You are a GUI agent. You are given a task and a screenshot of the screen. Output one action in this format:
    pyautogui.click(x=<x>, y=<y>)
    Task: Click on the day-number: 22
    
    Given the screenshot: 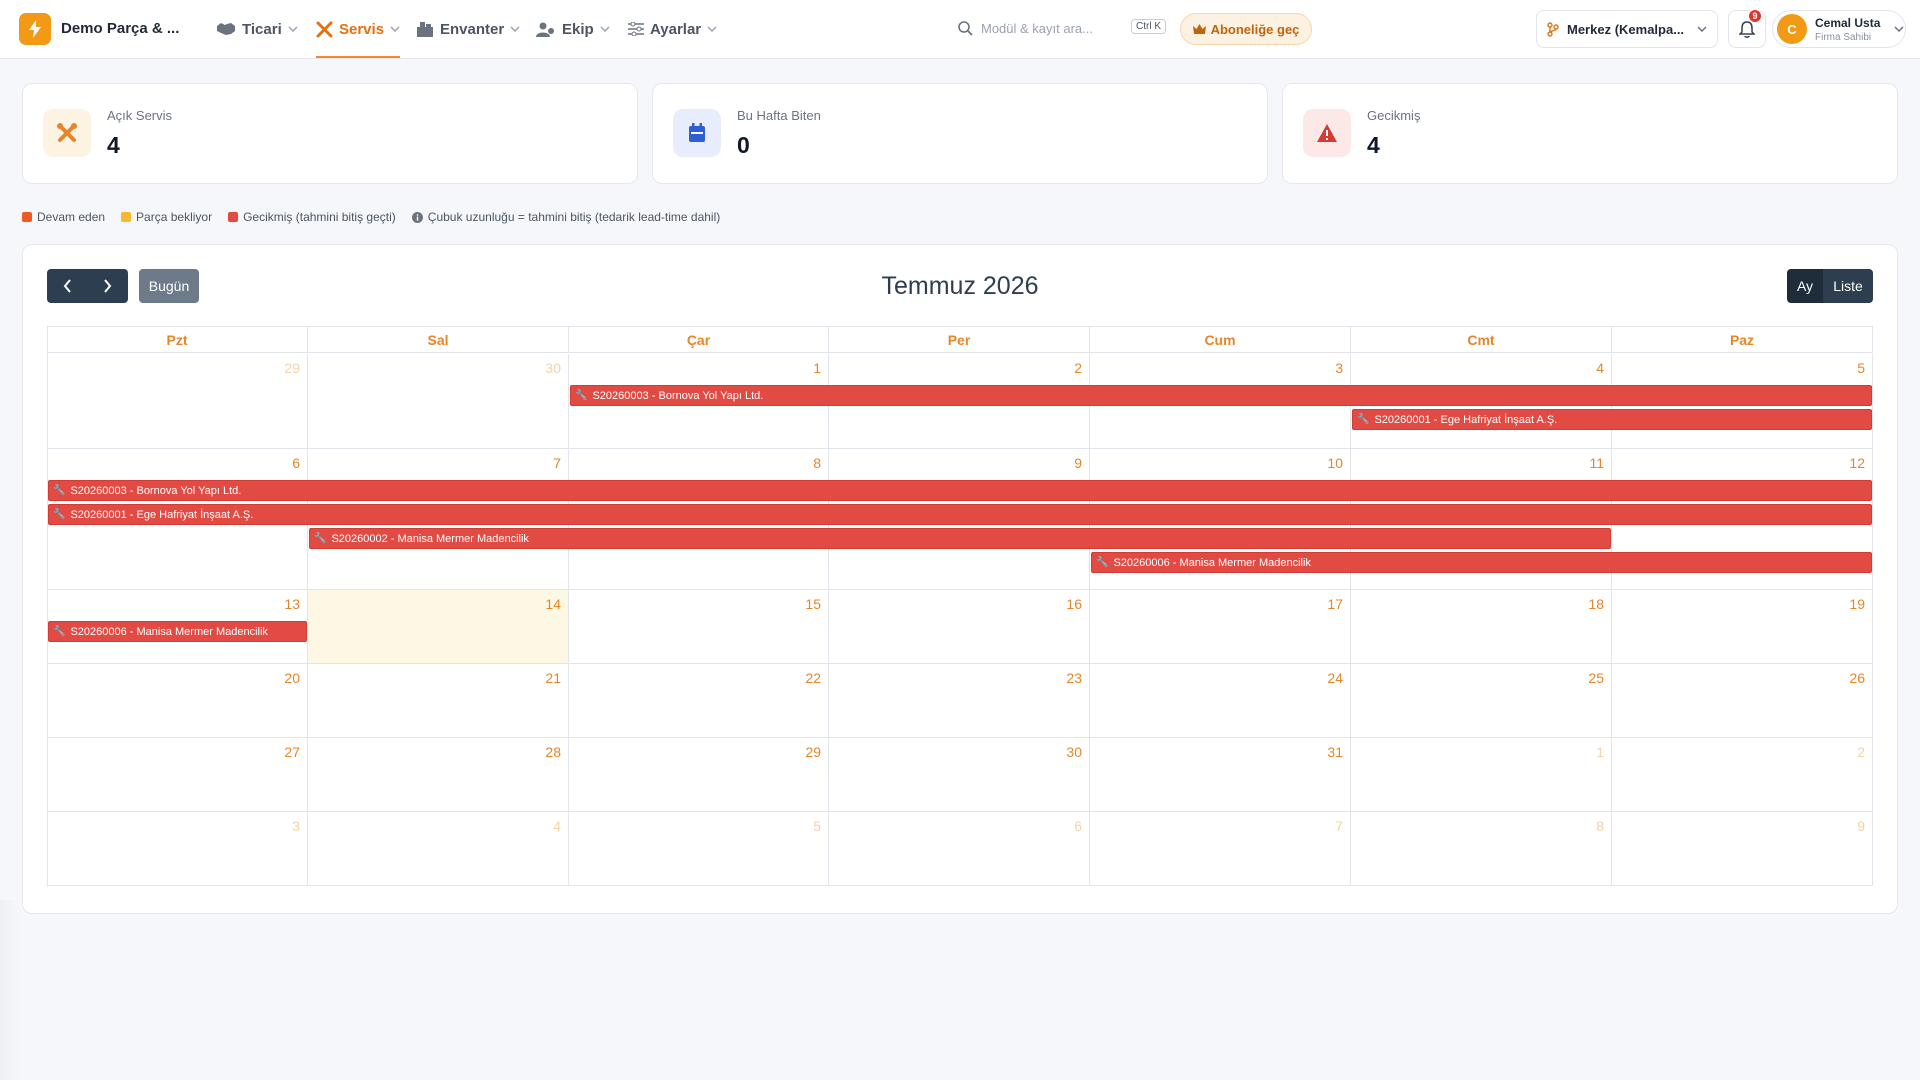 What is the action you would take?
    pyautogui.click(x=813, y=678)
    